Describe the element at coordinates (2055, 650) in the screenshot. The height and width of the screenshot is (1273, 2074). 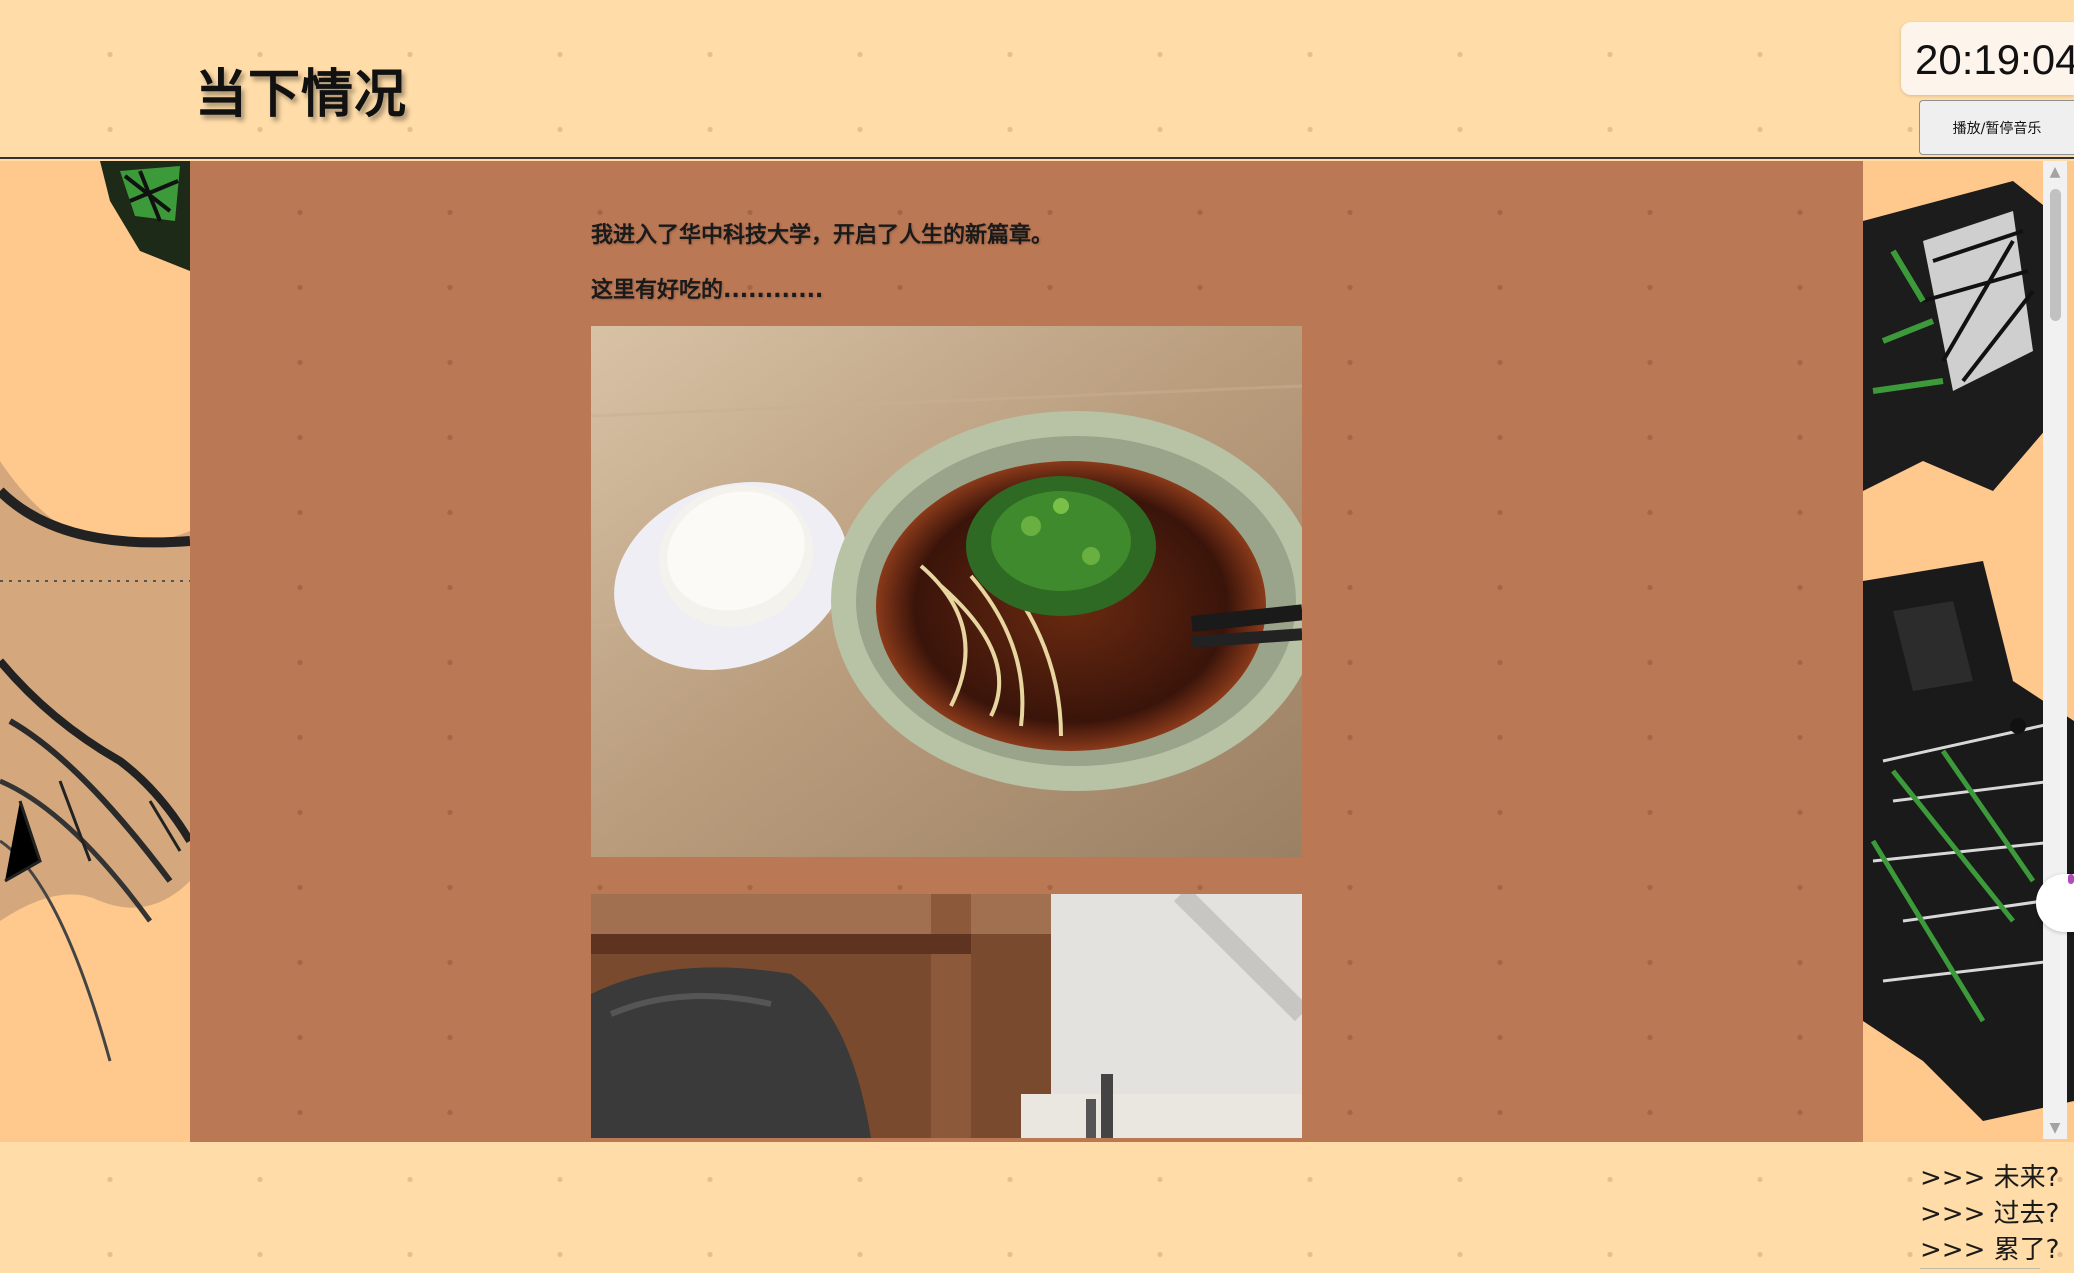
I see `content-scrollbar: ▲ ▼` at that location.